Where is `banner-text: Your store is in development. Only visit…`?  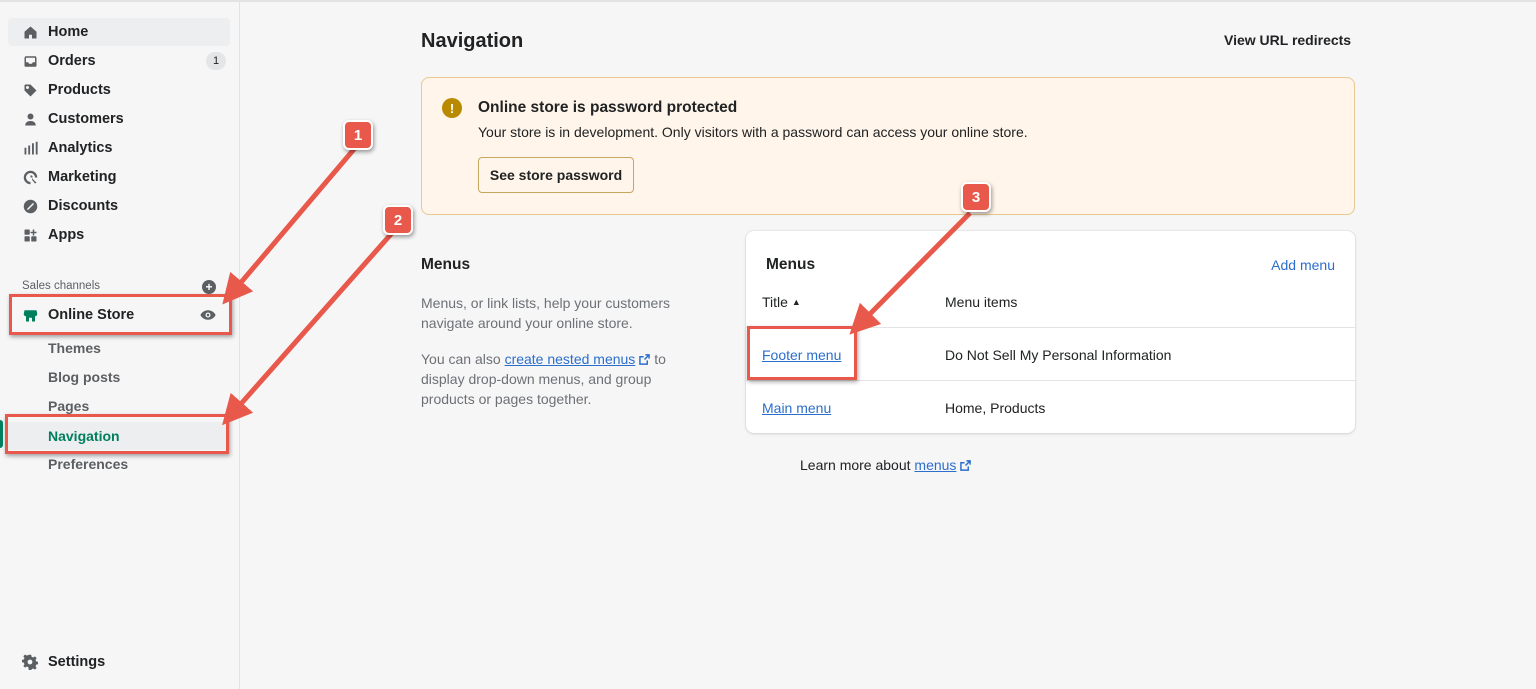
banner-text: Your store is in development. Only visit… is located at coordinates (753, 132).